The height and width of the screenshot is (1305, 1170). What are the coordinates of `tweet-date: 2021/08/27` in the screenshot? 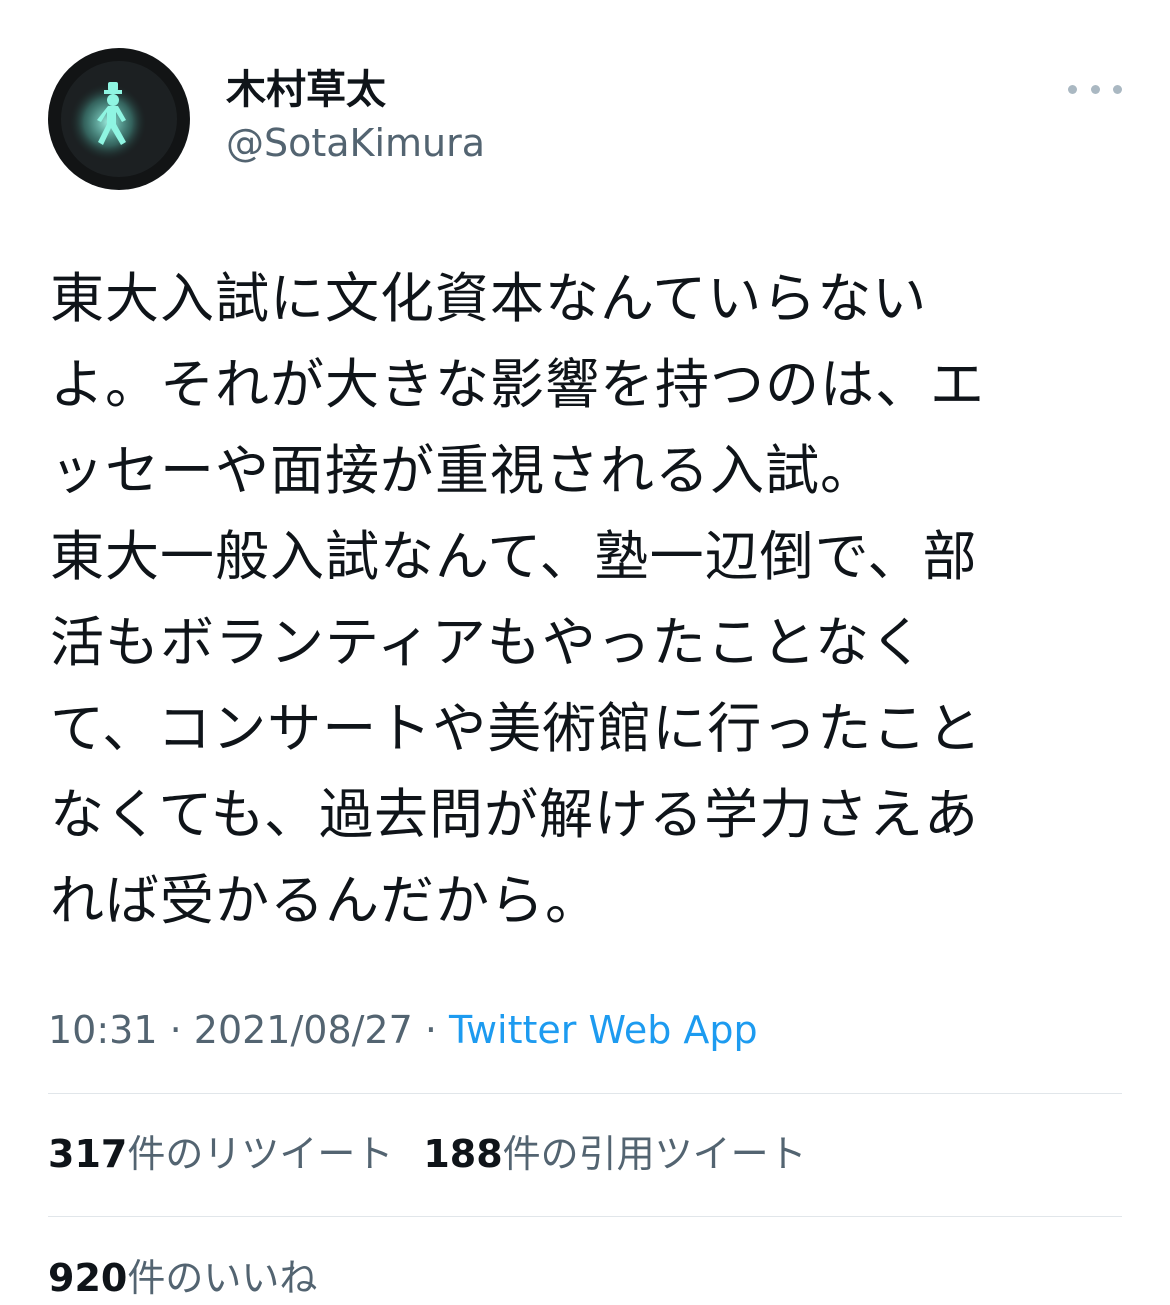 It's located at (303, 1030).